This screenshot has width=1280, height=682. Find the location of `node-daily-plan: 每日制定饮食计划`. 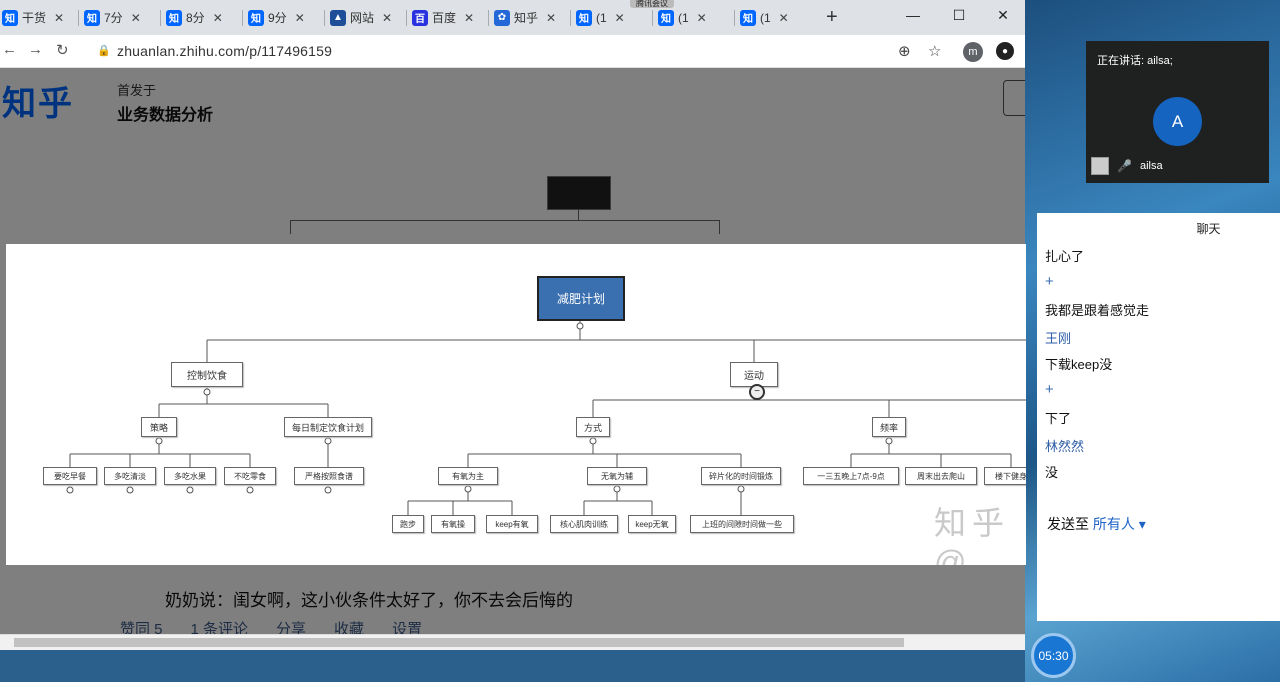

node-daily-plan: 每日制定饮食计划 is located at coordinates (328, 427).